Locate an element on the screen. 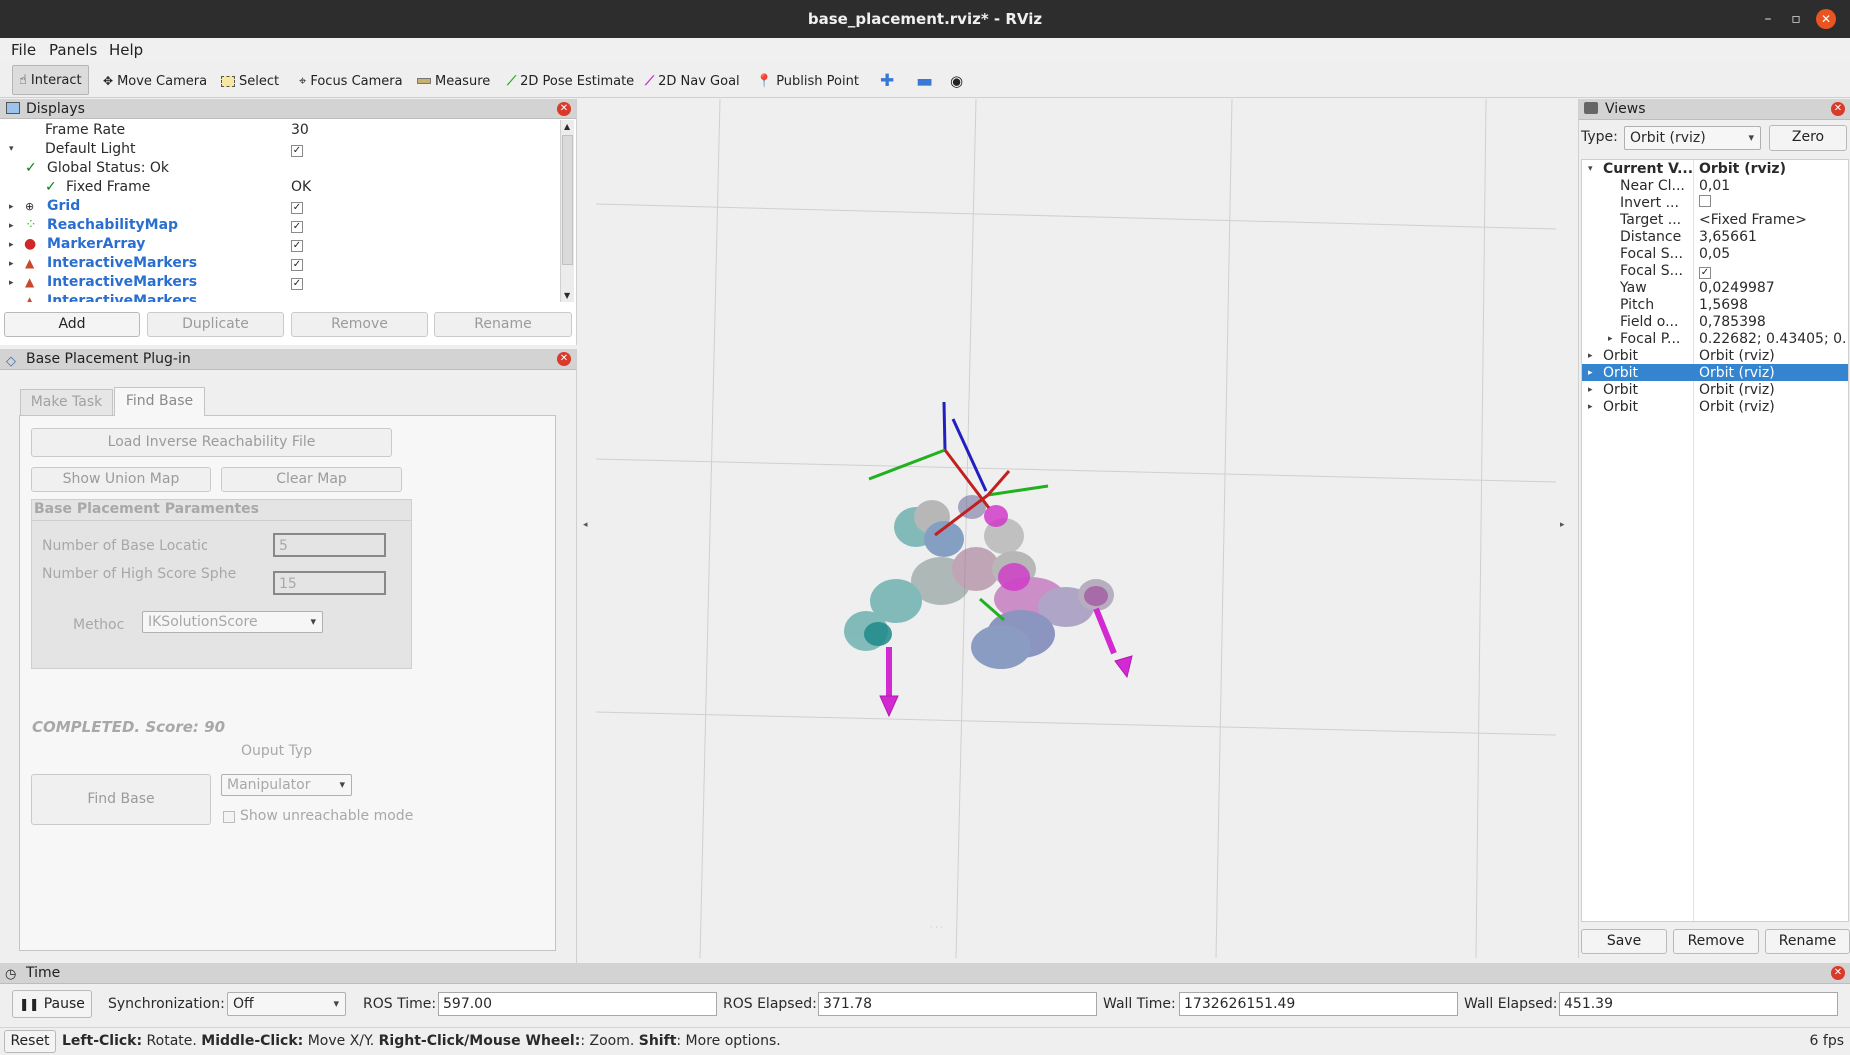  displays-title: Displays is located at coordinates (55, 109).